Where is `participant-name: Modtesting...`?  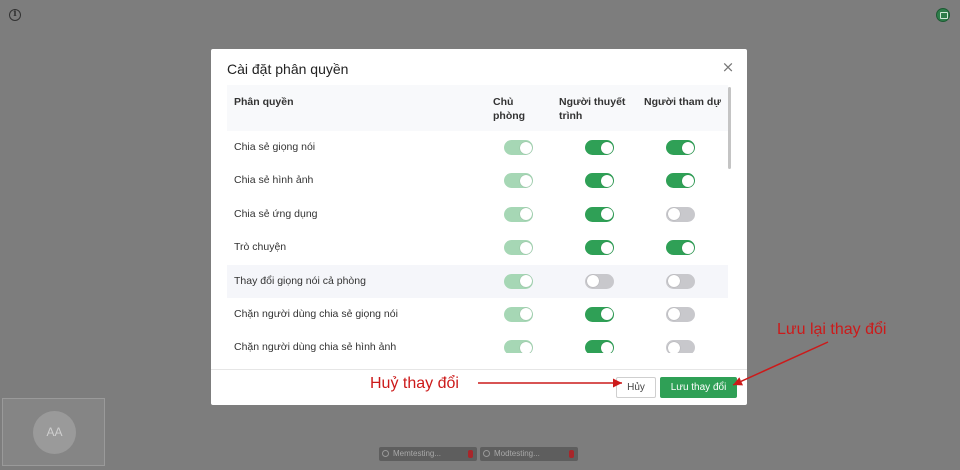 participant-name: Modtesting... is located at coordinates (517, 453).